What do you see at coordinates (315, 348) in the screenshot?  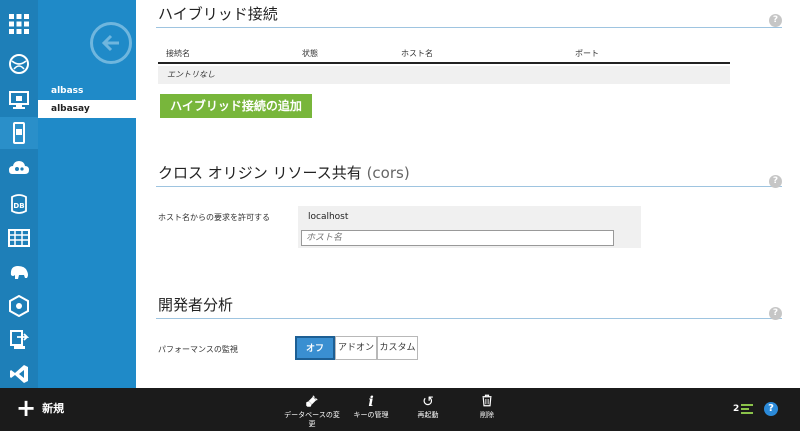 I see `toggle-off: オフ` at bounding box center [315, 348].